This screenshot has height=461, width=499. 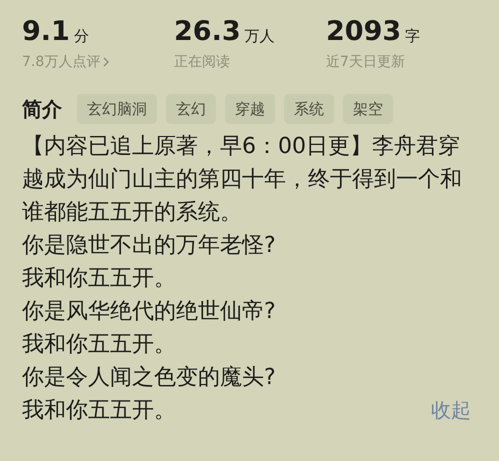 What do you see at coordinates (259, 36) in the screenshot?
I see `stat-unit: 万人` at bounding box center [259, 36].